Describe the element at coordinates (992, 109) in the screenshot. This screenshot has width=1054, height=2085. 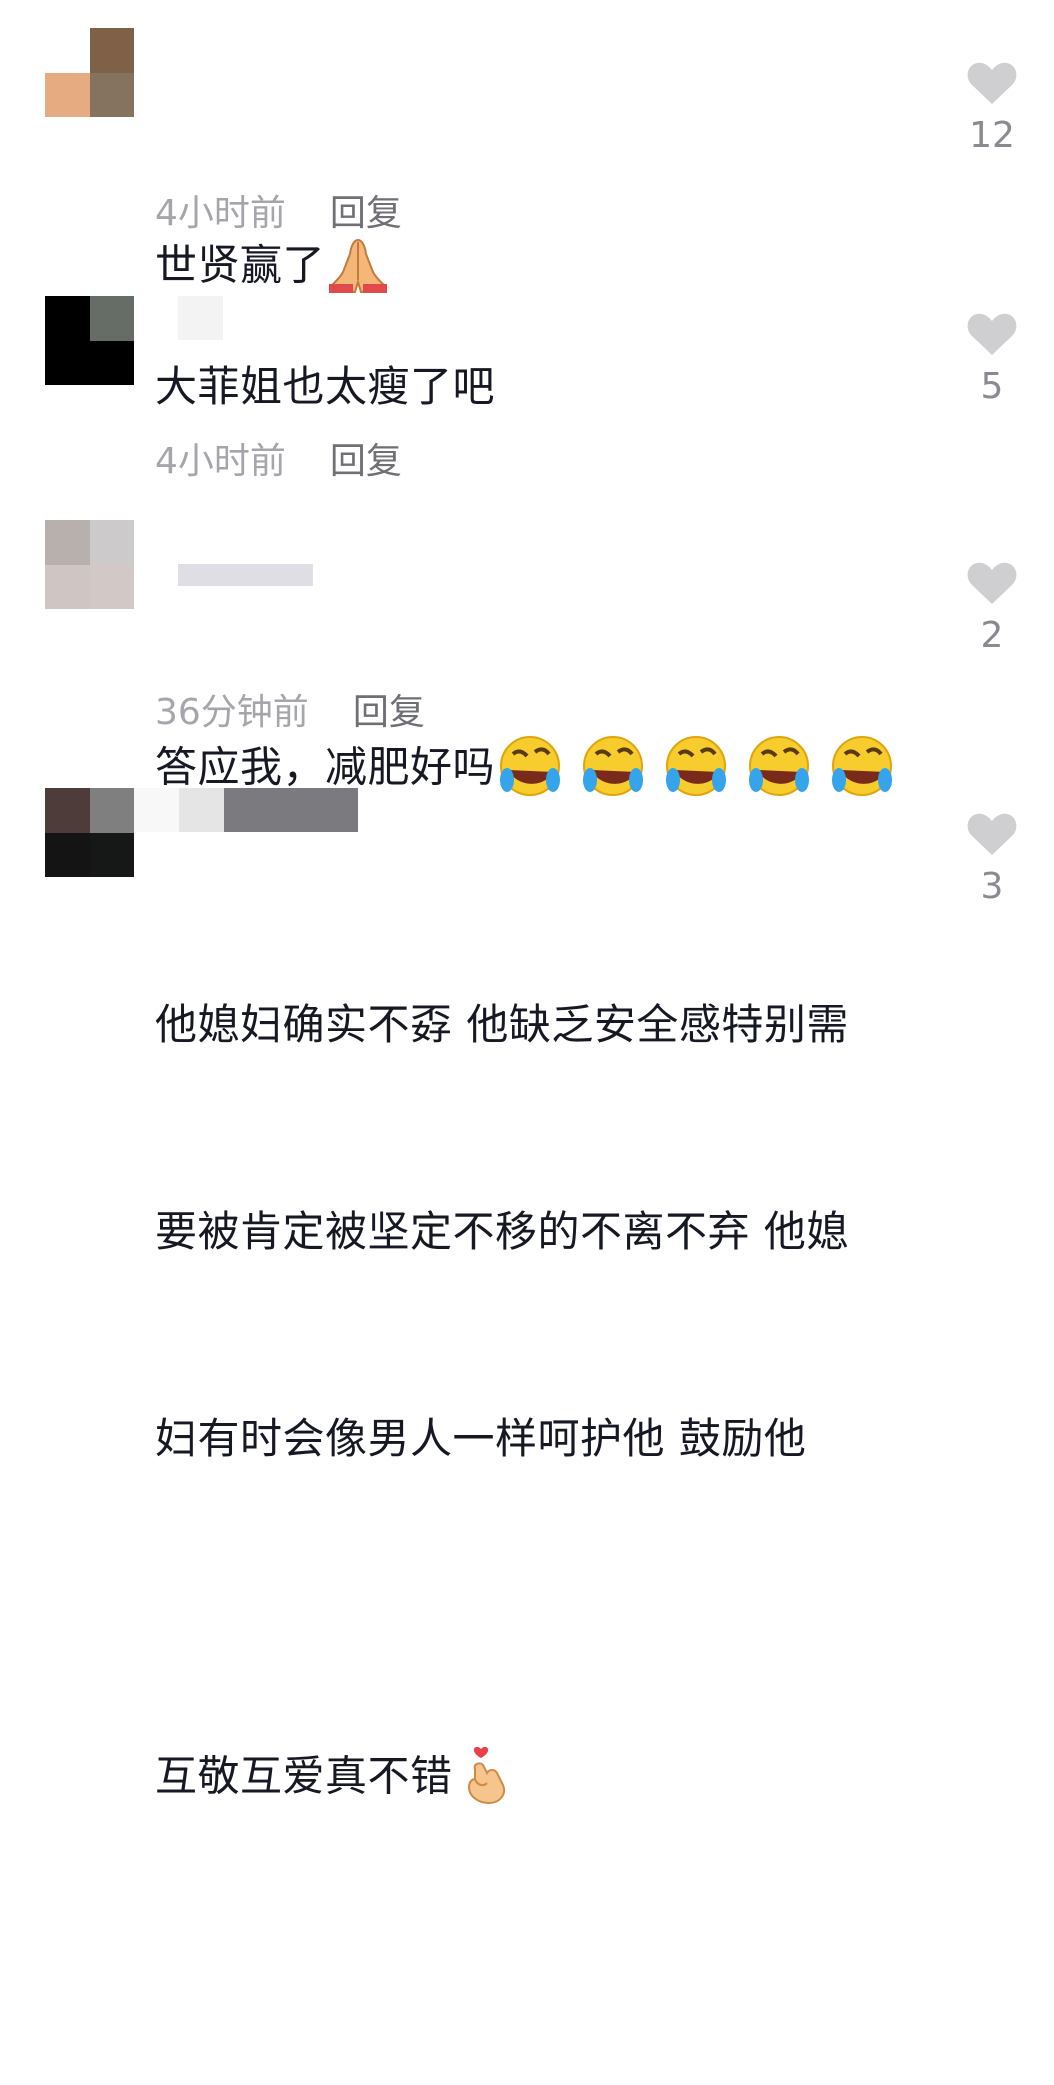
I see `like-control: 12` at that location.